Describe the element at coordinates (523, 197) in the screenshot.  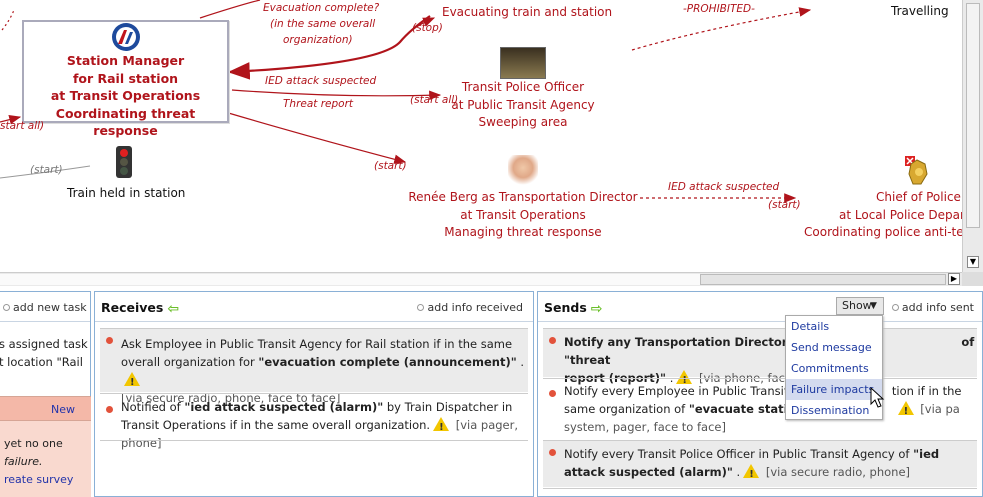
I see `renee-line1: Renée Berg as Transportation Director` at that location.